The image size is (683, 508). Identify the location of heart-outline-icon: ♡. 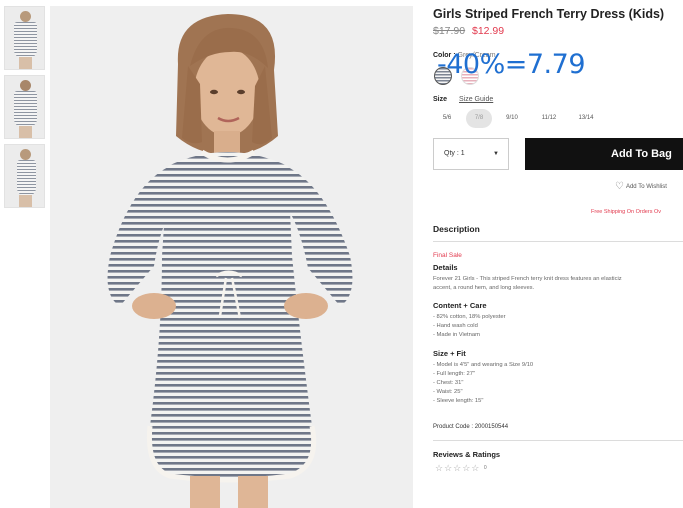
(619, 186).